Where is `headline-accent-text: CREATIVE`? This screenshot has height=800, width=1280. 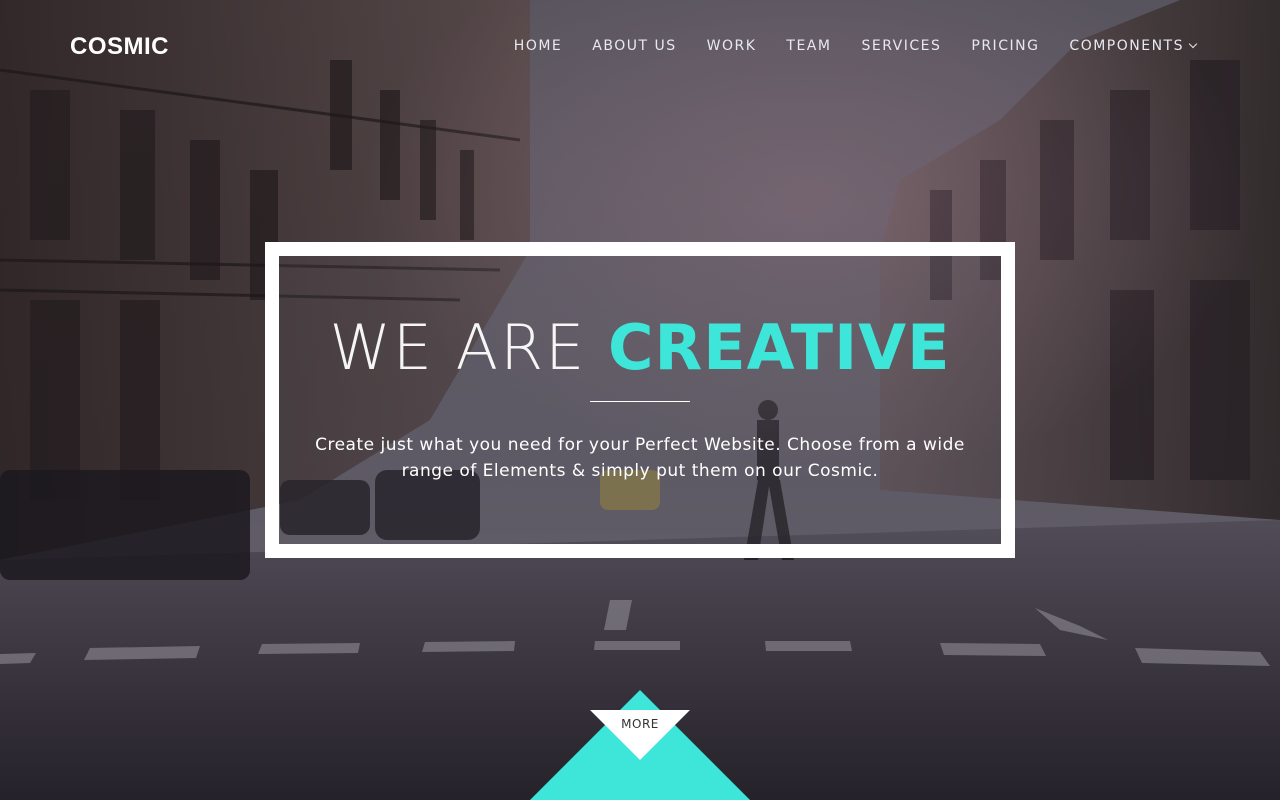
headline-accent-text: CREATIVE is located at coordinates (779, 347).